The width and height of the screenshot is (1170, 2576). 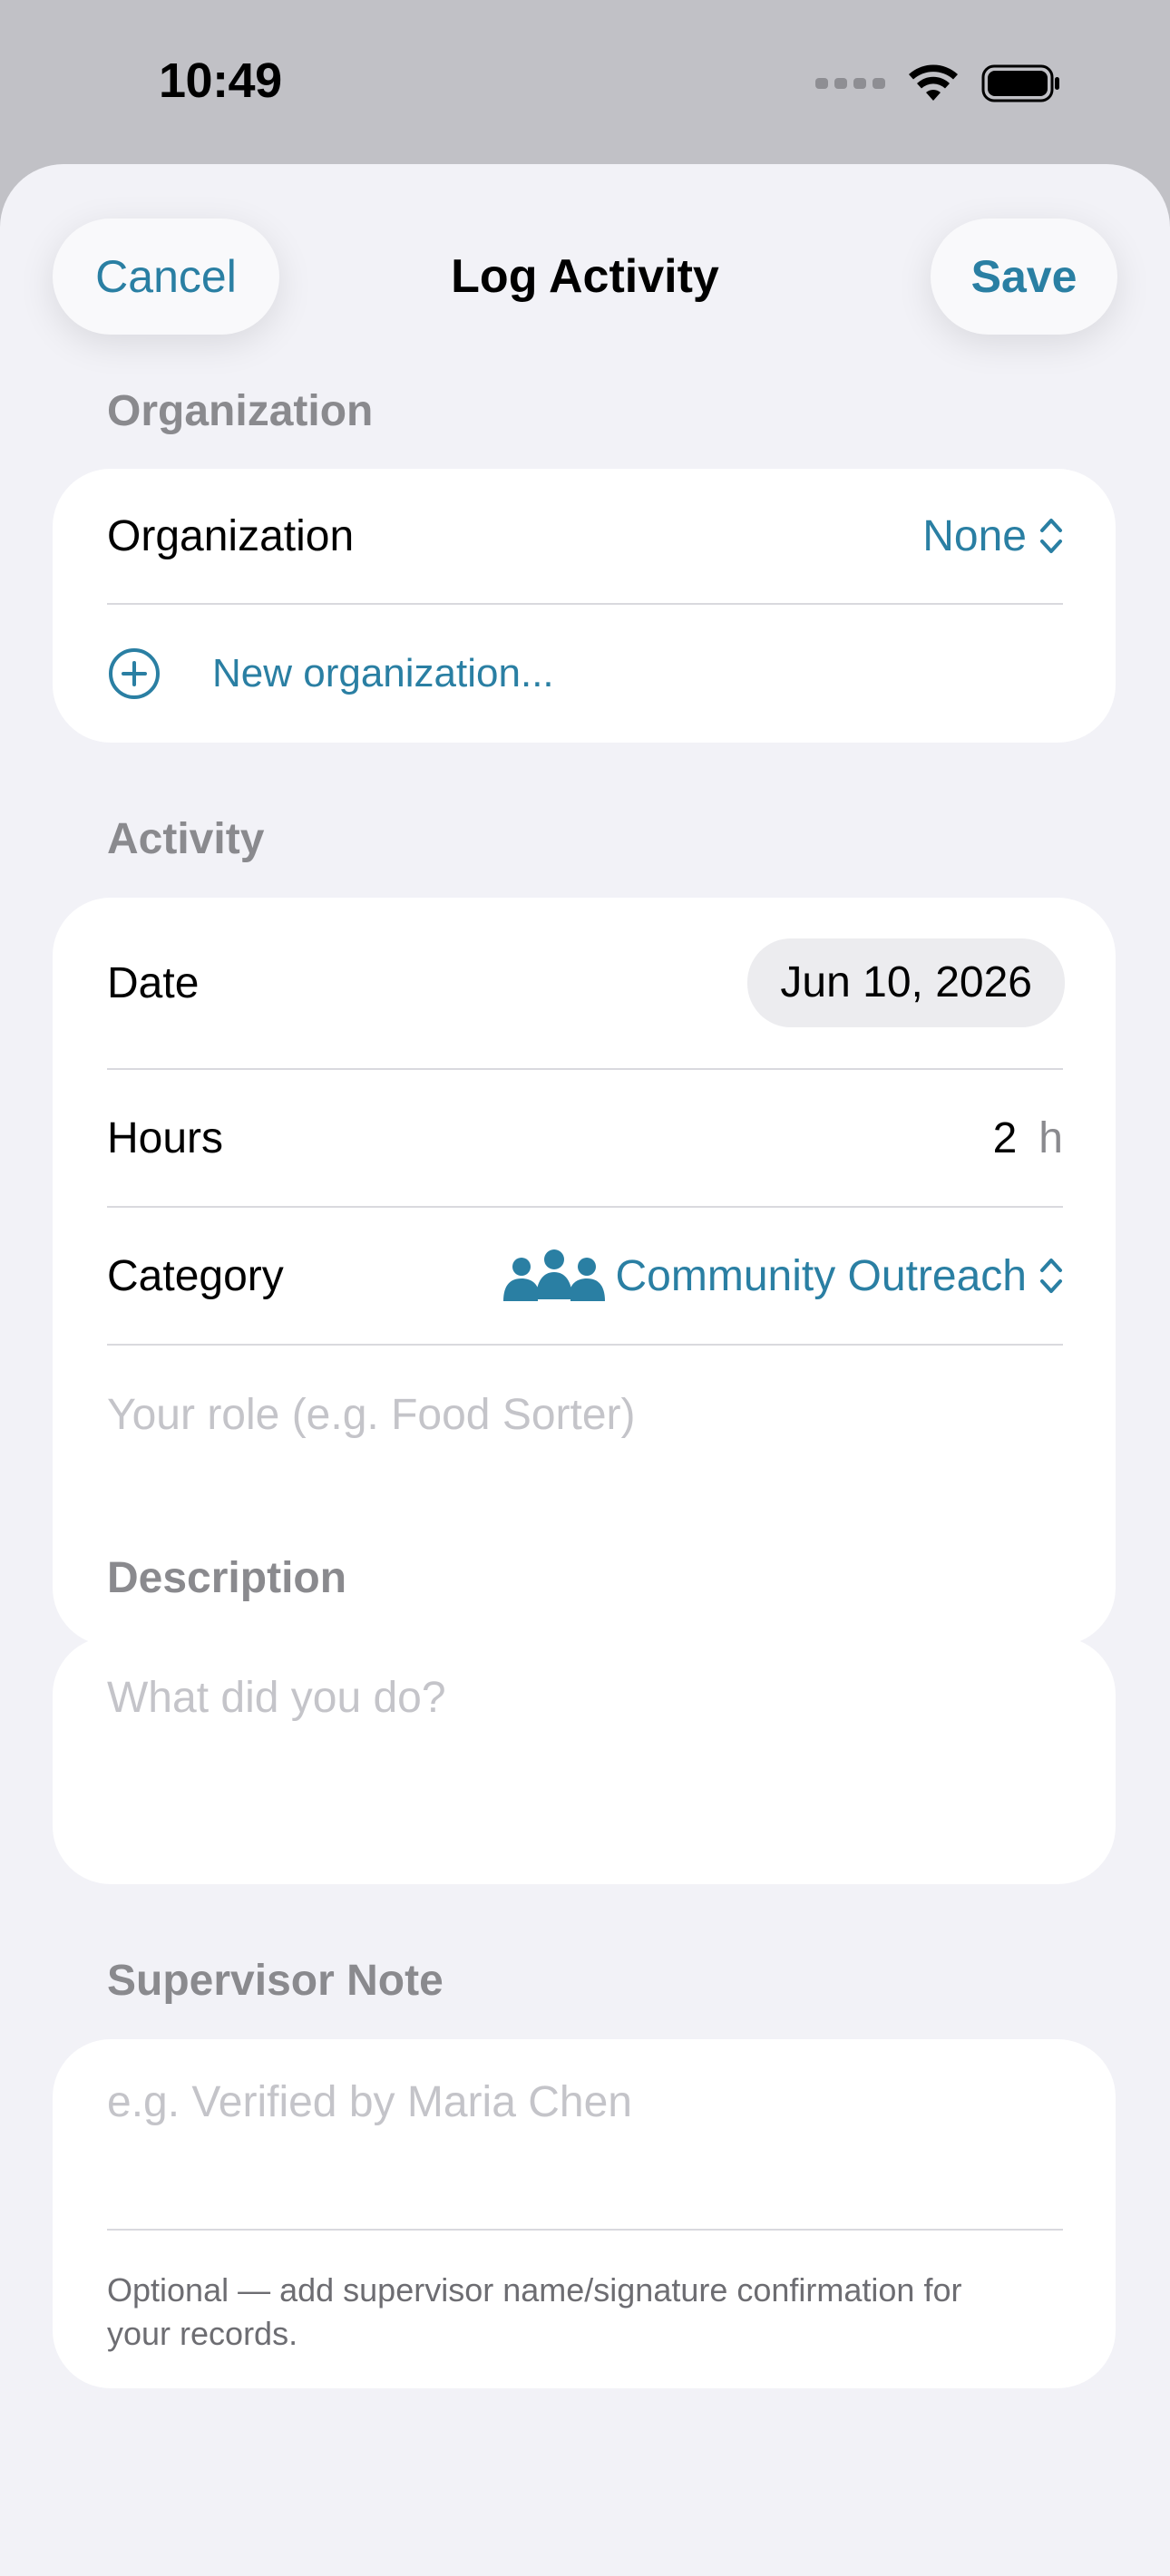 I want to click on date-label: Date, so click(x=153, y=982).